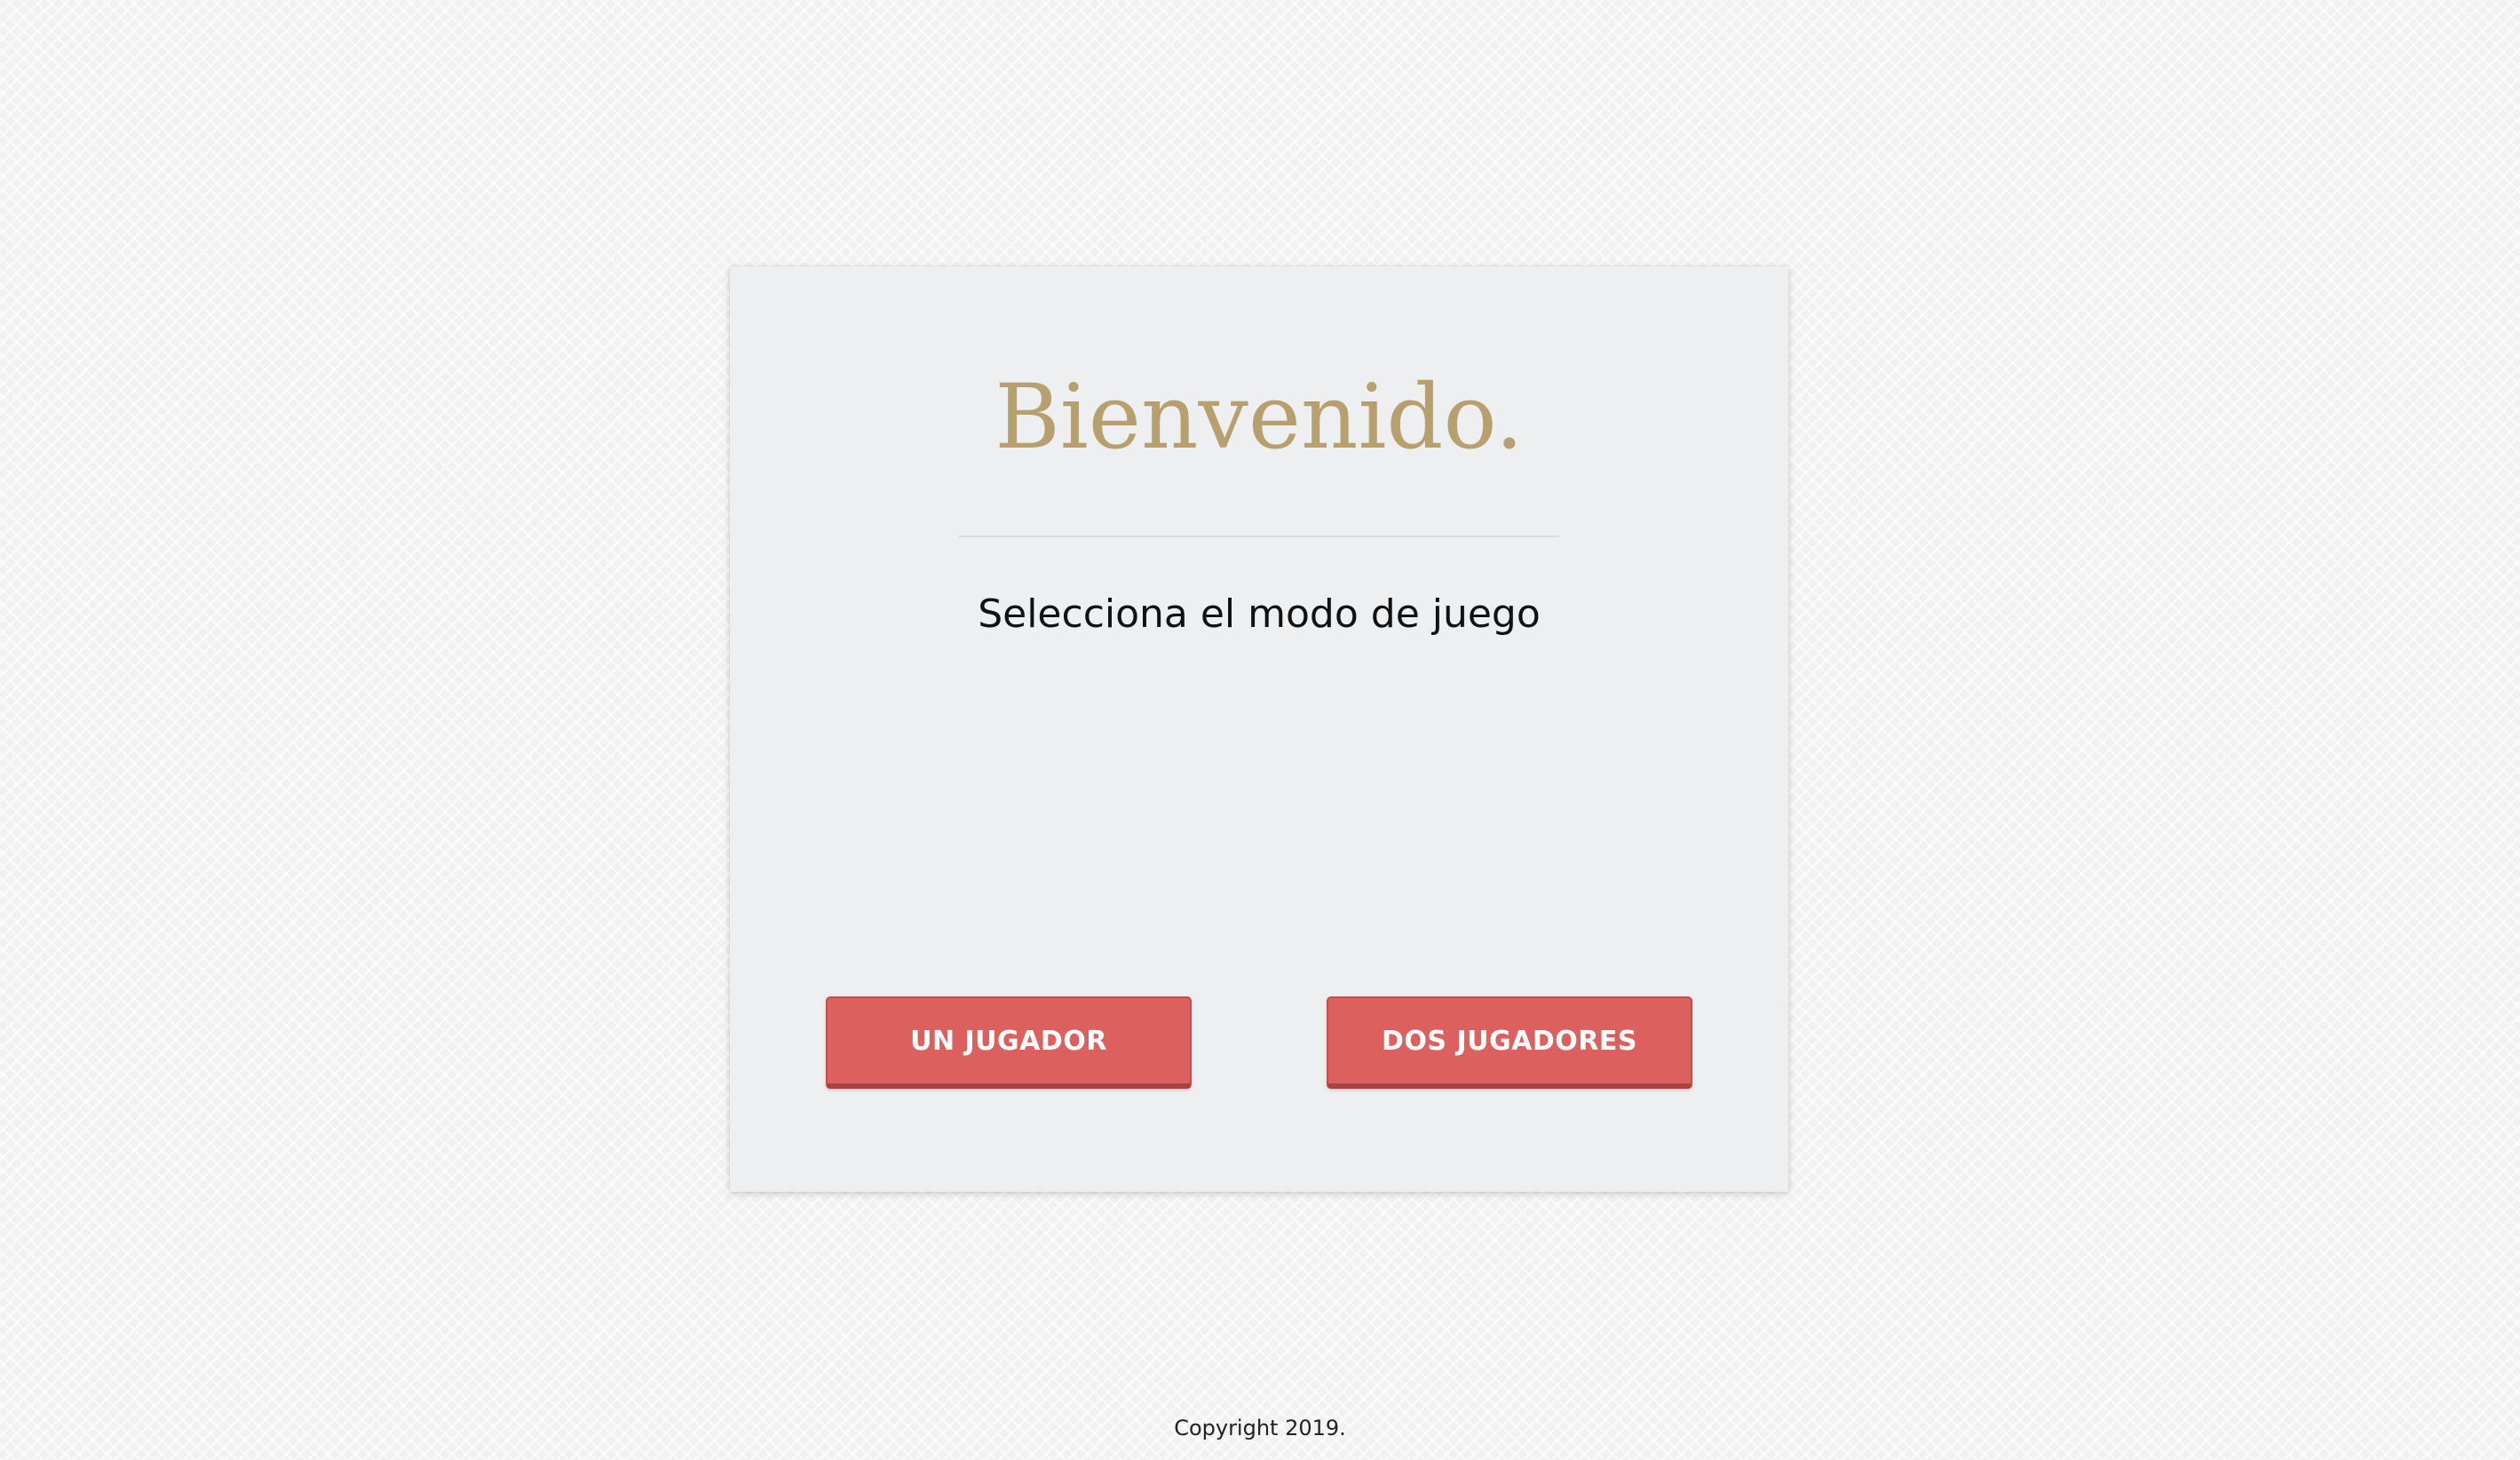 Image resolution: width=2520 pixels, height=1460 pixels. What do you see at coordinates (1259, 536) in the screenshot?
I see `title-divider` at bounding box center [1259, 536].